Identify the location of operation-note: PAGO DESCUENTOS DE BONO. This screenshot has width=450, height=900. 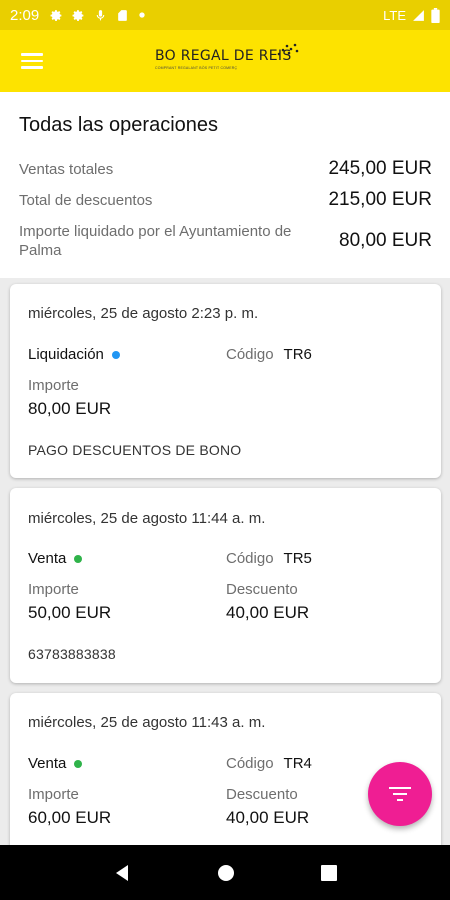
(135, 450).